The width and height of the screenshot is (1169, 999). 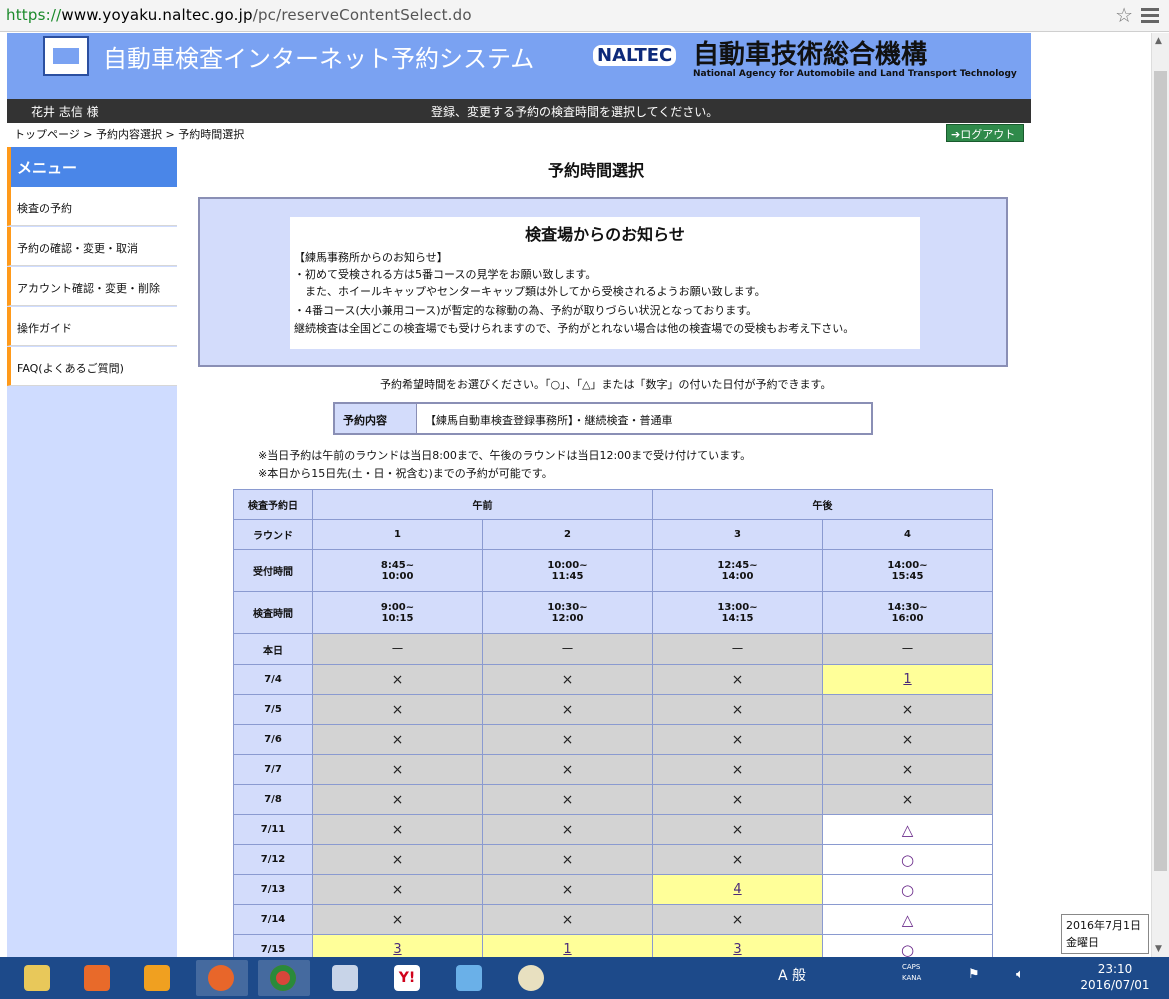 I want to click on taskbar: Y! A 般 CAPS KANA ⚑ 🔈︎ 23:10 2016/07/01, so click(x=584, y=978).